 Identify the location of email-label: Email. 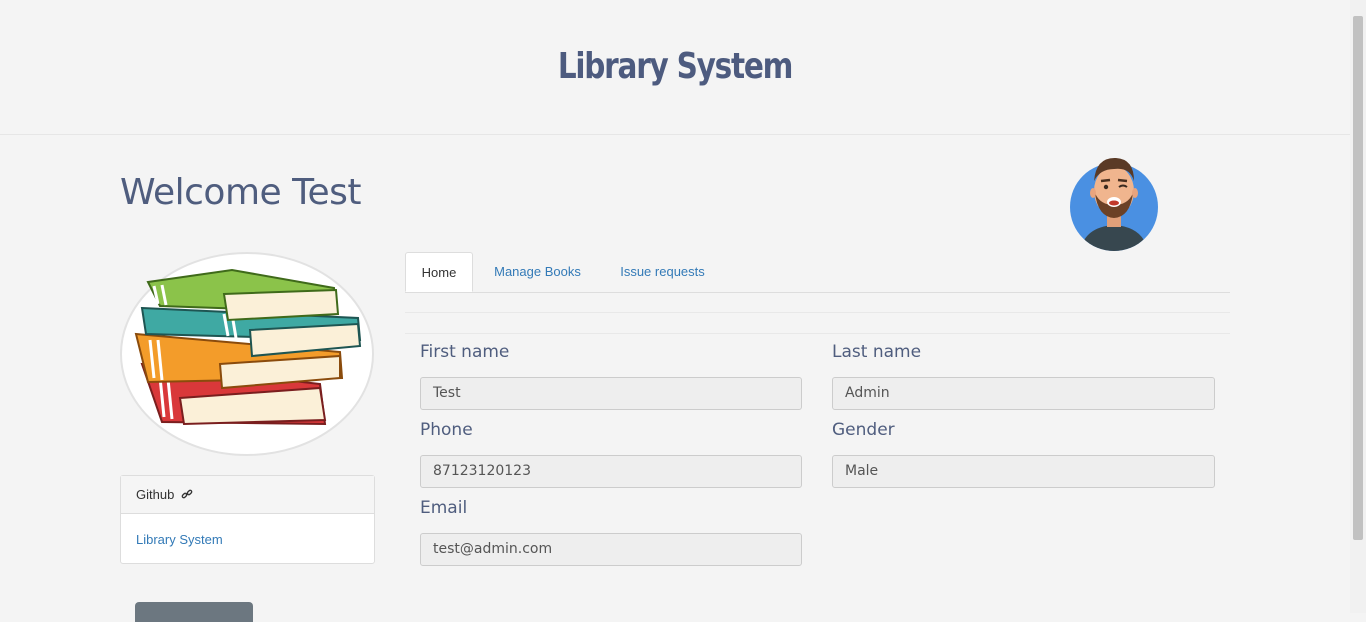
(444, 508).